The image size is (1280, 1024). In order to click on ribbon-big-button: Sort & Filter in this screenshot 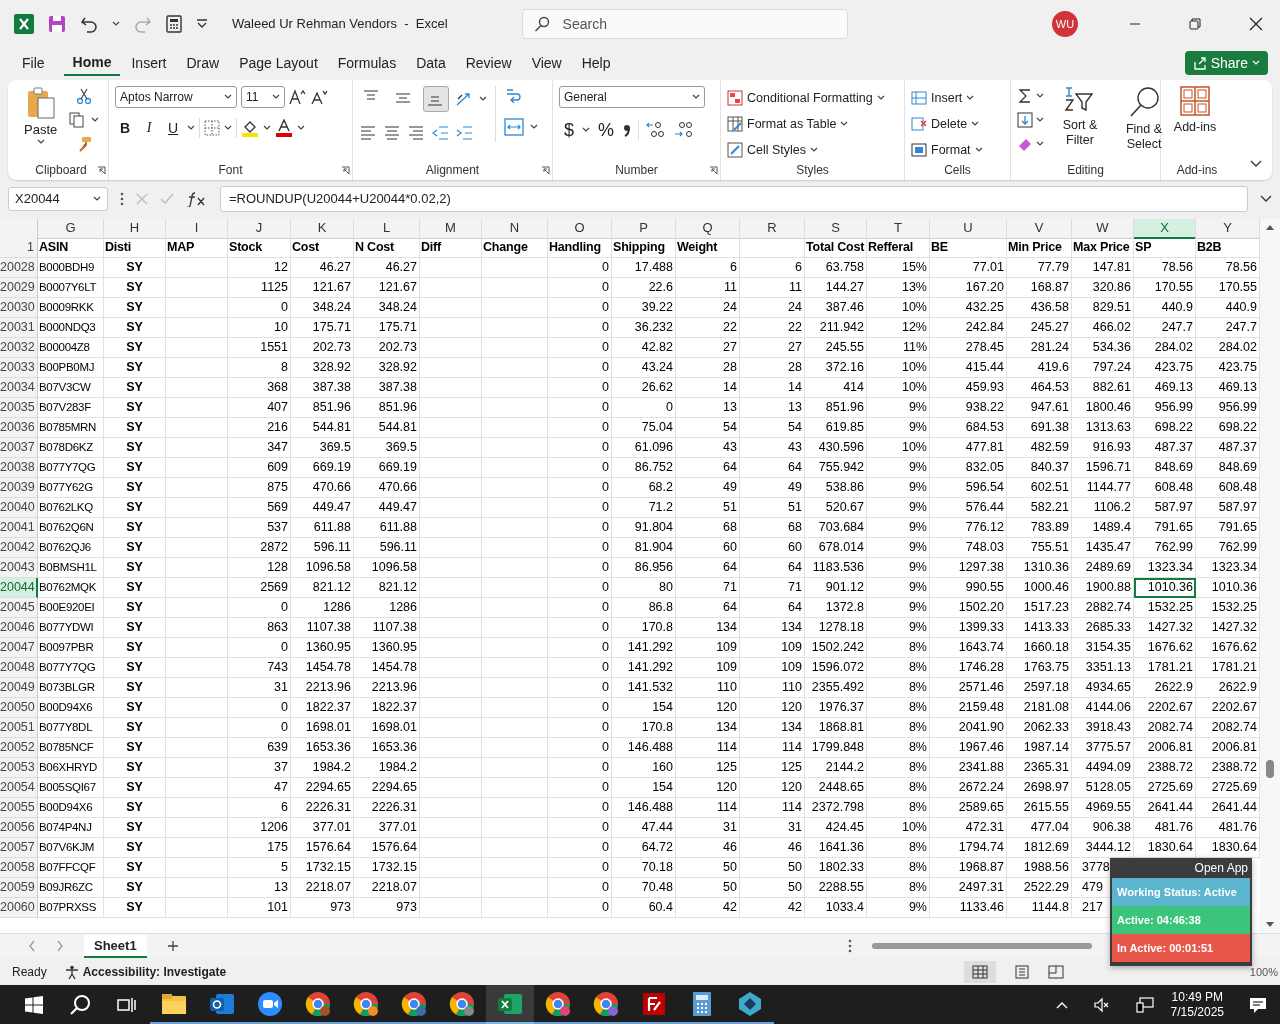, I will do `click(1080, 116)`.